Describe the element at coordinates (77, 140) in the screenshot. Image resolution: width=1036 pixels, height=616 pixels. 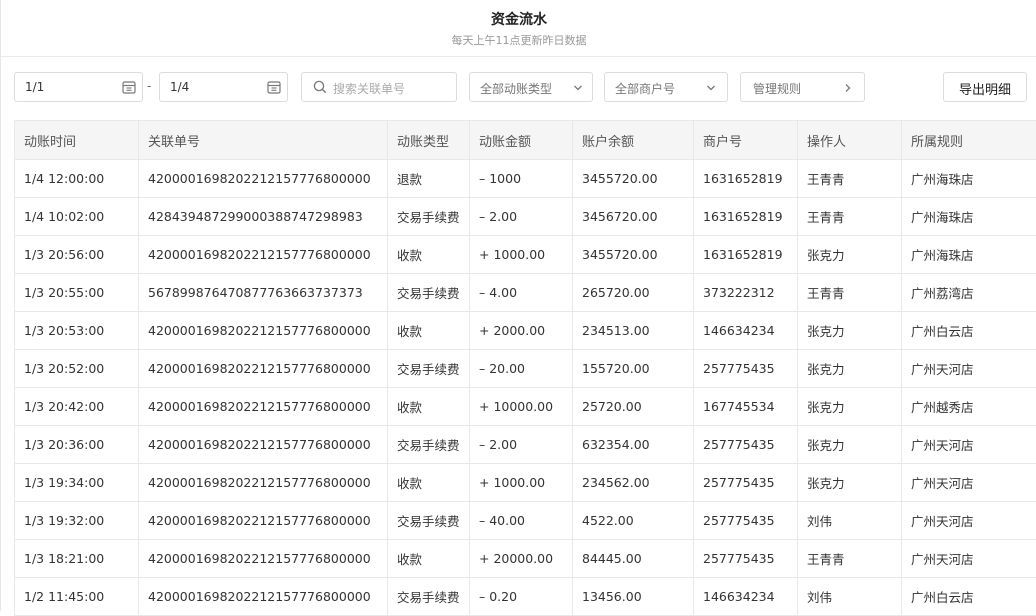
I see `column-header-time: 动账时间` at that location.